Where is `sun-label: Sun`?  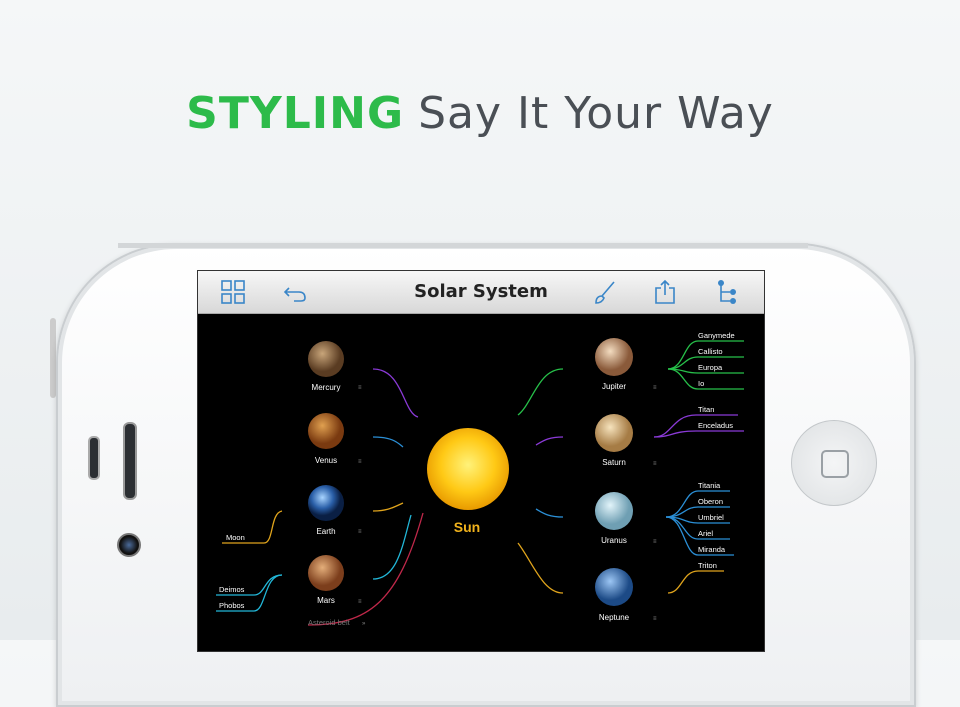
sun-label: Sun is located at coordinates (467, 527).